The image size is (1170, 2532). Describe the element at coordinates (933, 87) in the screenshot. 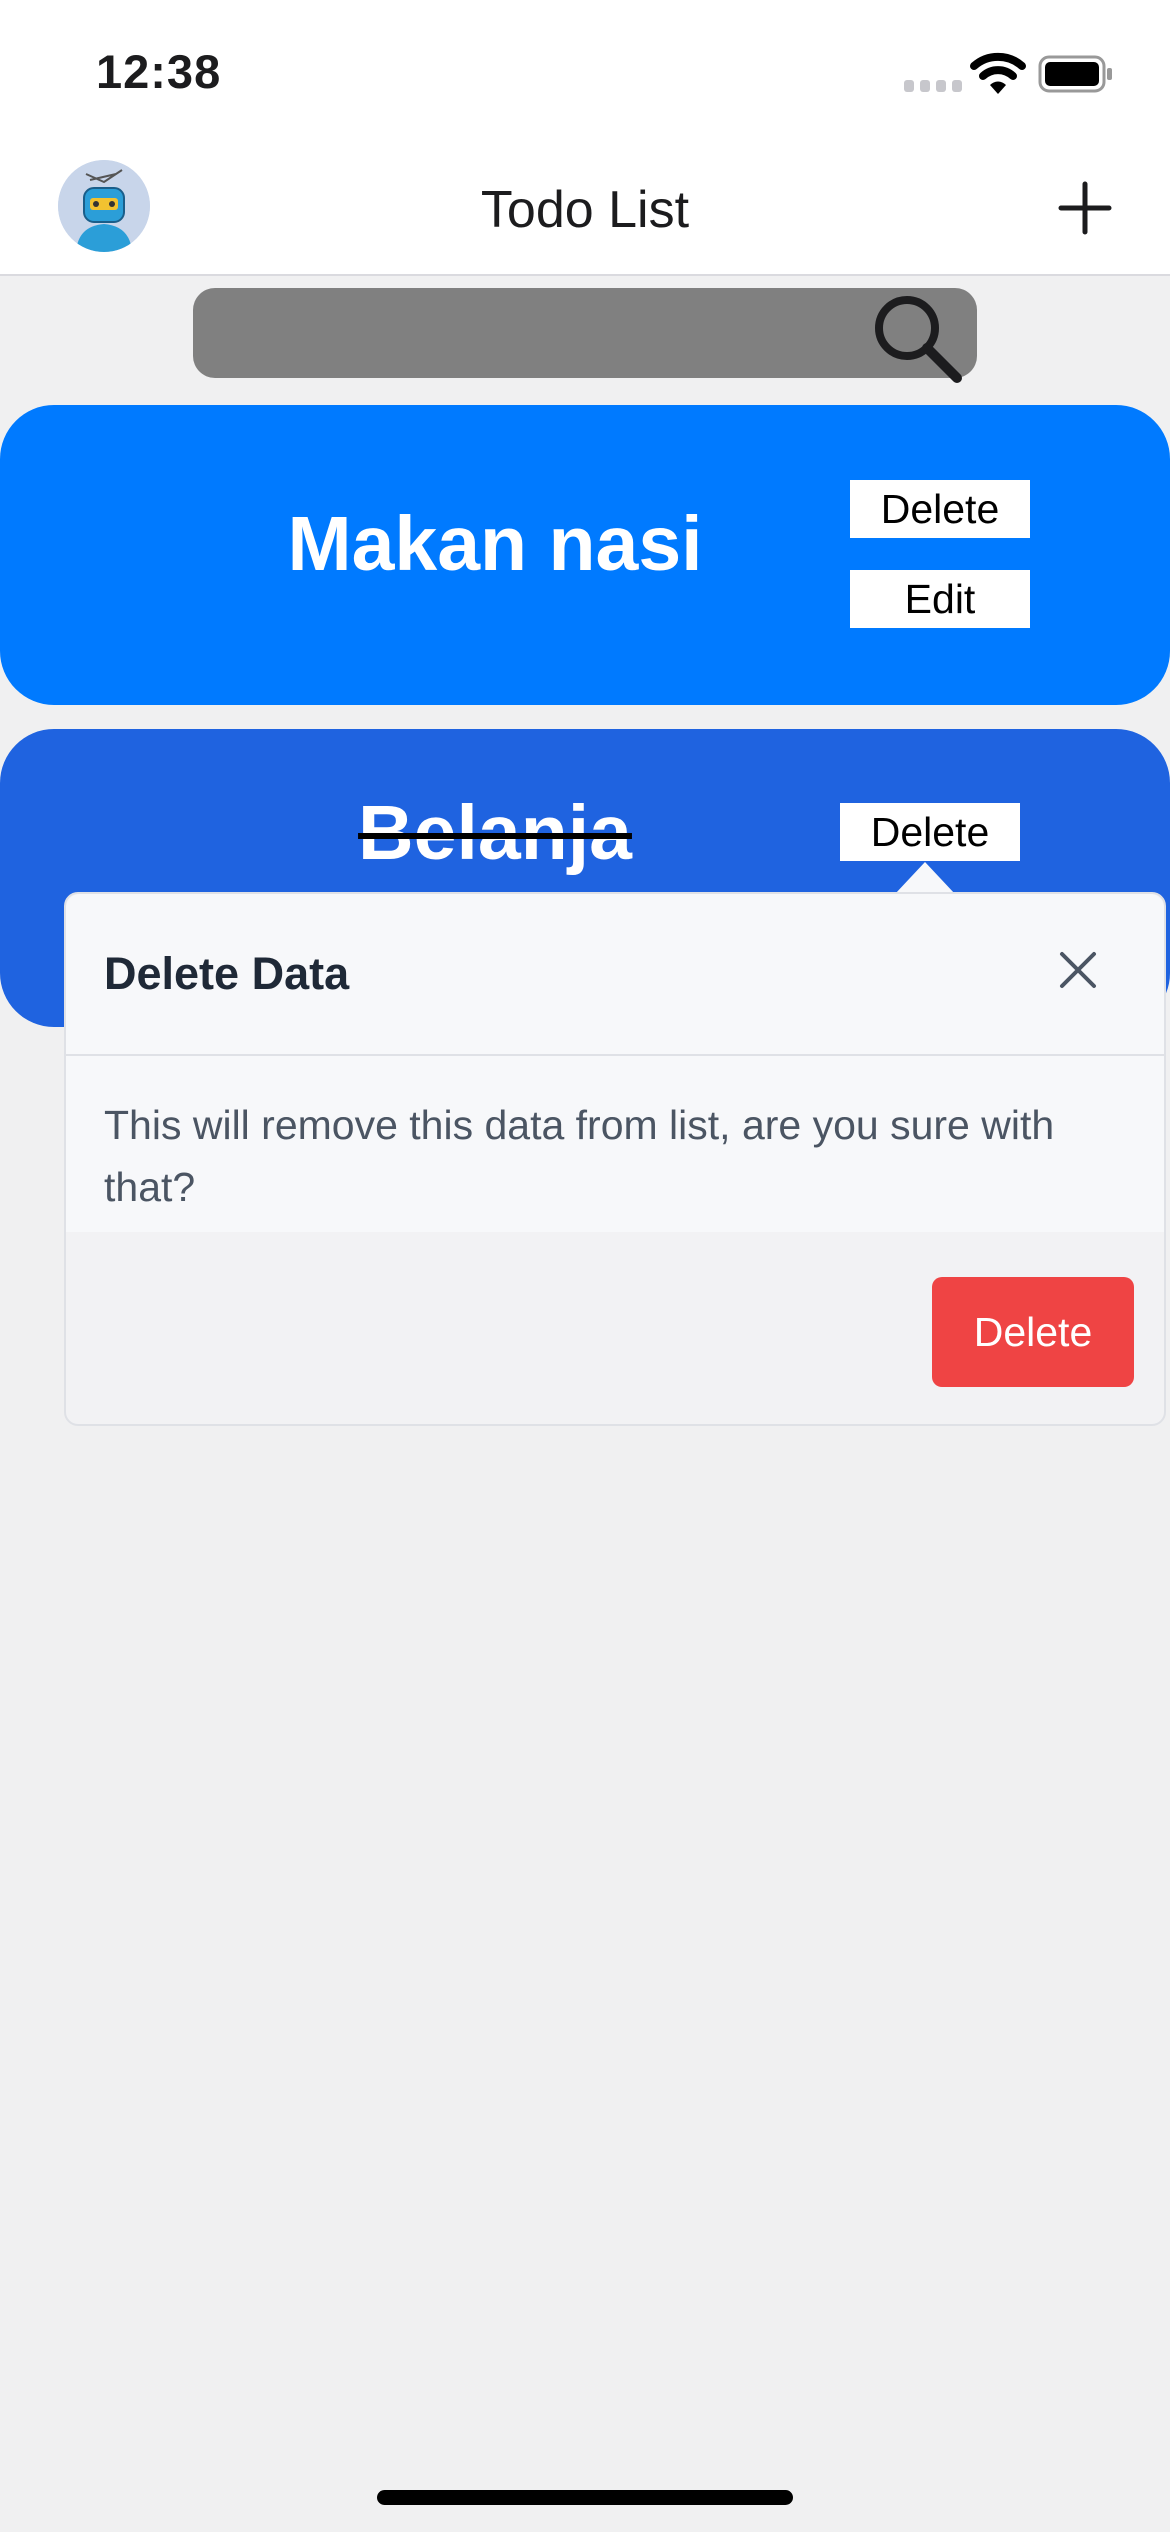

I see `cellular-signal-icon` at that location.